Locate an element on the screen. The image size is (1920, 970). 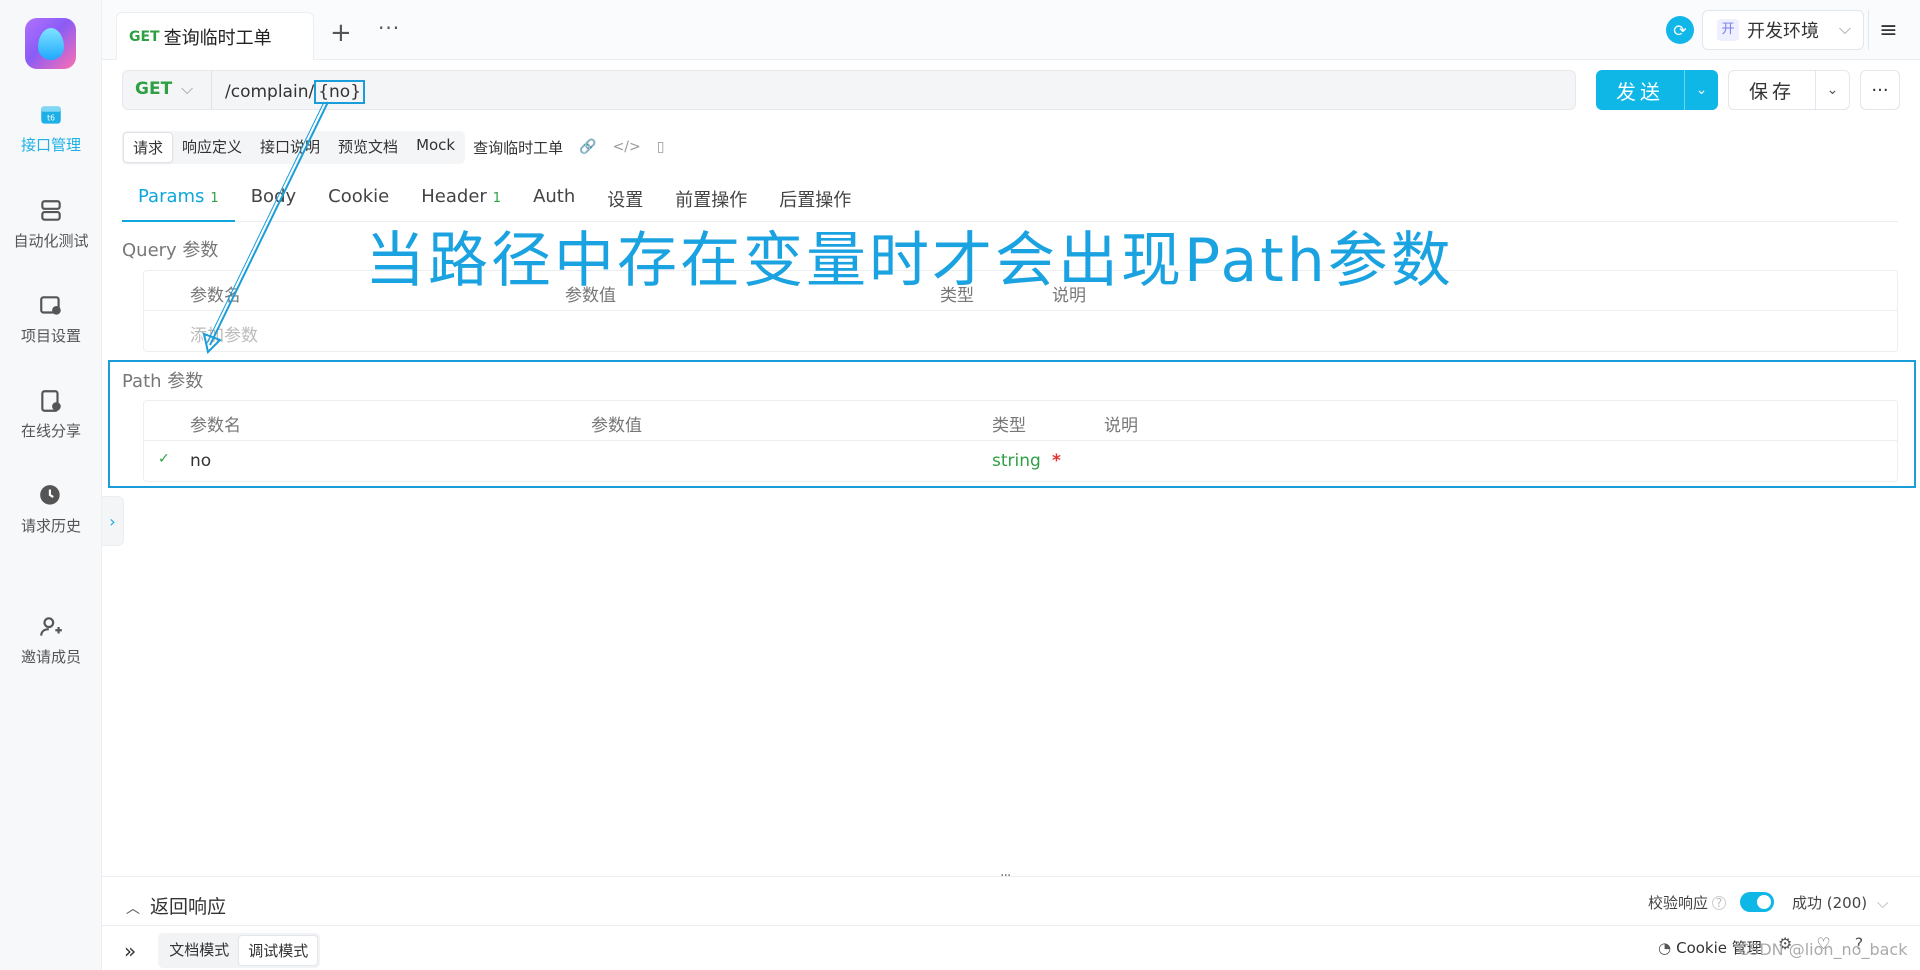
resize-handle: ··· is located at coordinates (1005, 876).